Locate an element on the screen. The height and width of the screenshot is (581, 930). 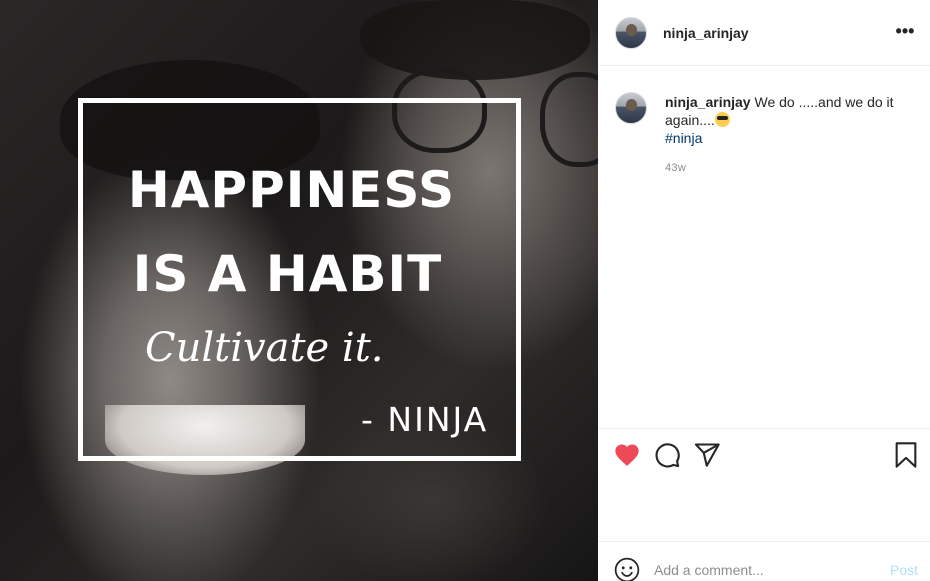
bookmark-icon is located at coordinates (906, 455).